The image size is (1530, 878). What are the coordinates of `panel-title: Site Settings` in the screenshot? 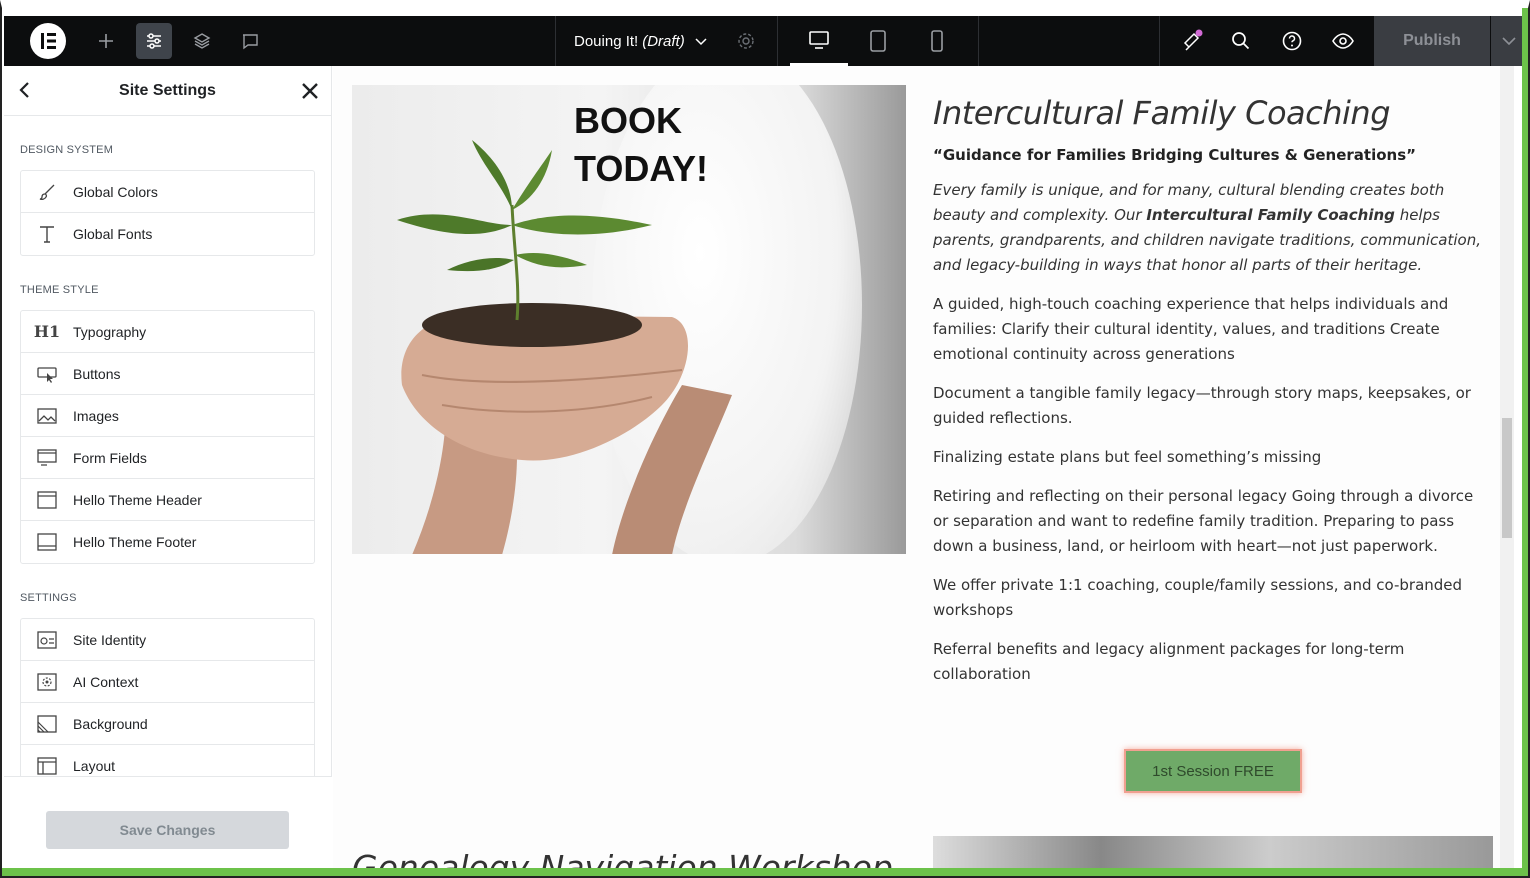 It's located at (167, 90).